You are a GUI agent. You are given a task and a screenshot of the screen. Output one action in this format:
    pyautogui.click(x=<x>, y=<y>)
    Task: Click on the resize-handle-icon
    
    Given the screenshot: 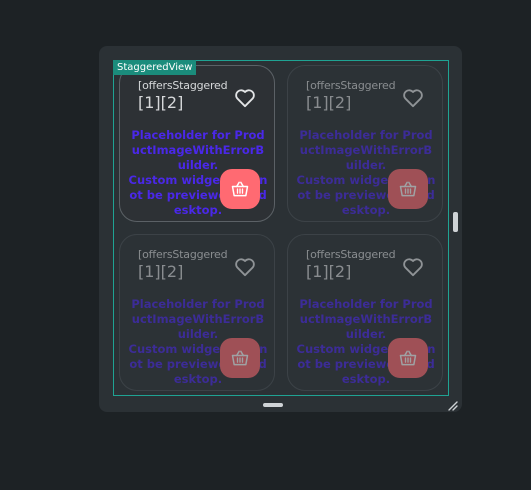 What is the action you would take?
    pyautogui.click(x=452, y=403)
    